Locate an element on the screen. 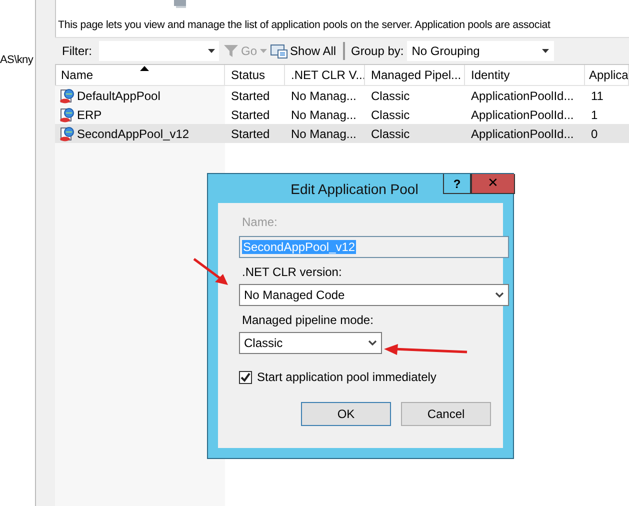  table-cell: DefaultAppPool is located at coordinates (118, 95).